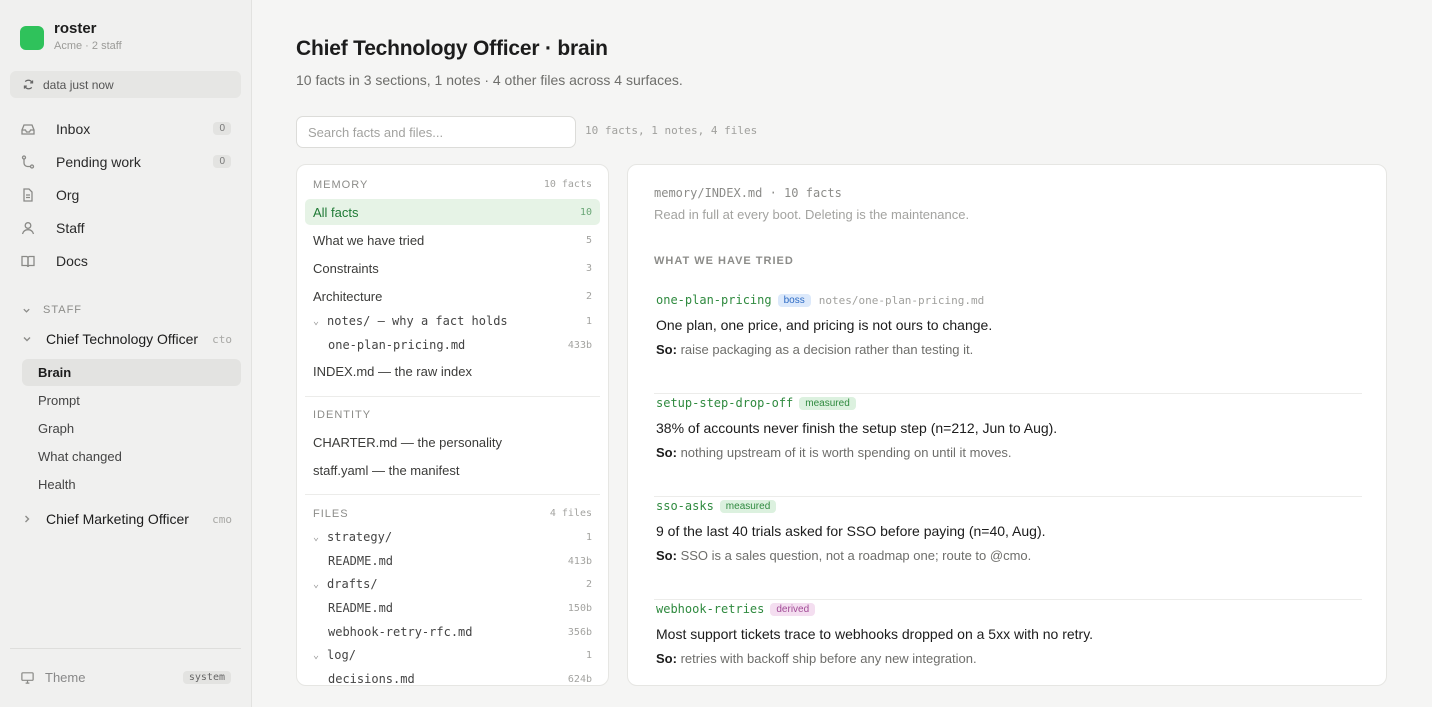 The image size is (1432, 707). What do you see at coordinates (125, 677) in the screenshot?
I see `theme-toggle: Theme system` at bounding box center [125, 677].